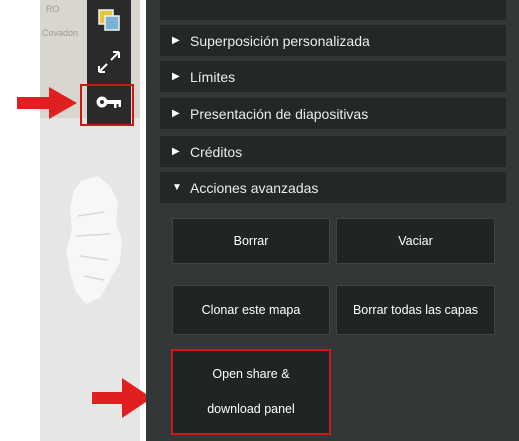  Describe the element at coordinates (280, 40) in the screenshot. I see `section-label: Superposición personalizada` at that location.